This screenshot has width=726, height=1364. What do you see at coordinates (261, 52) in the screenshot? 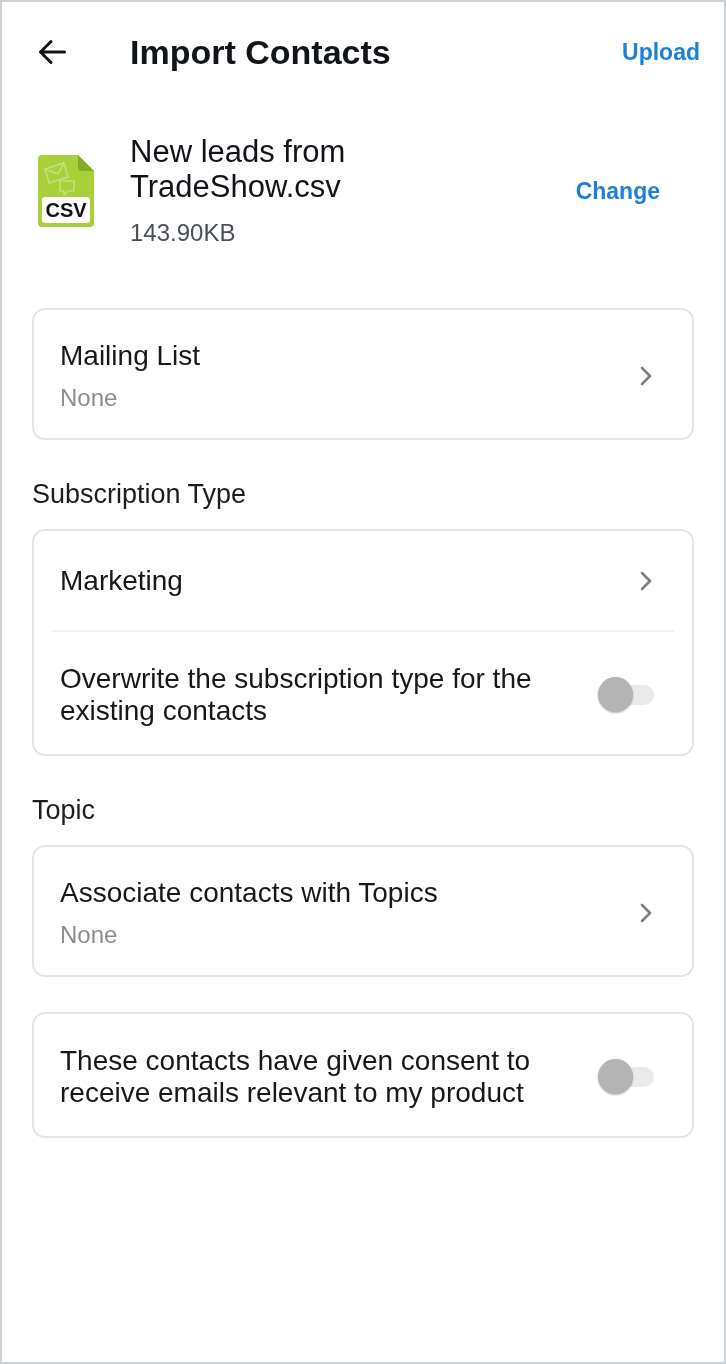
I see `screen-title: Import Contacts` at bounding box center [261, 52].